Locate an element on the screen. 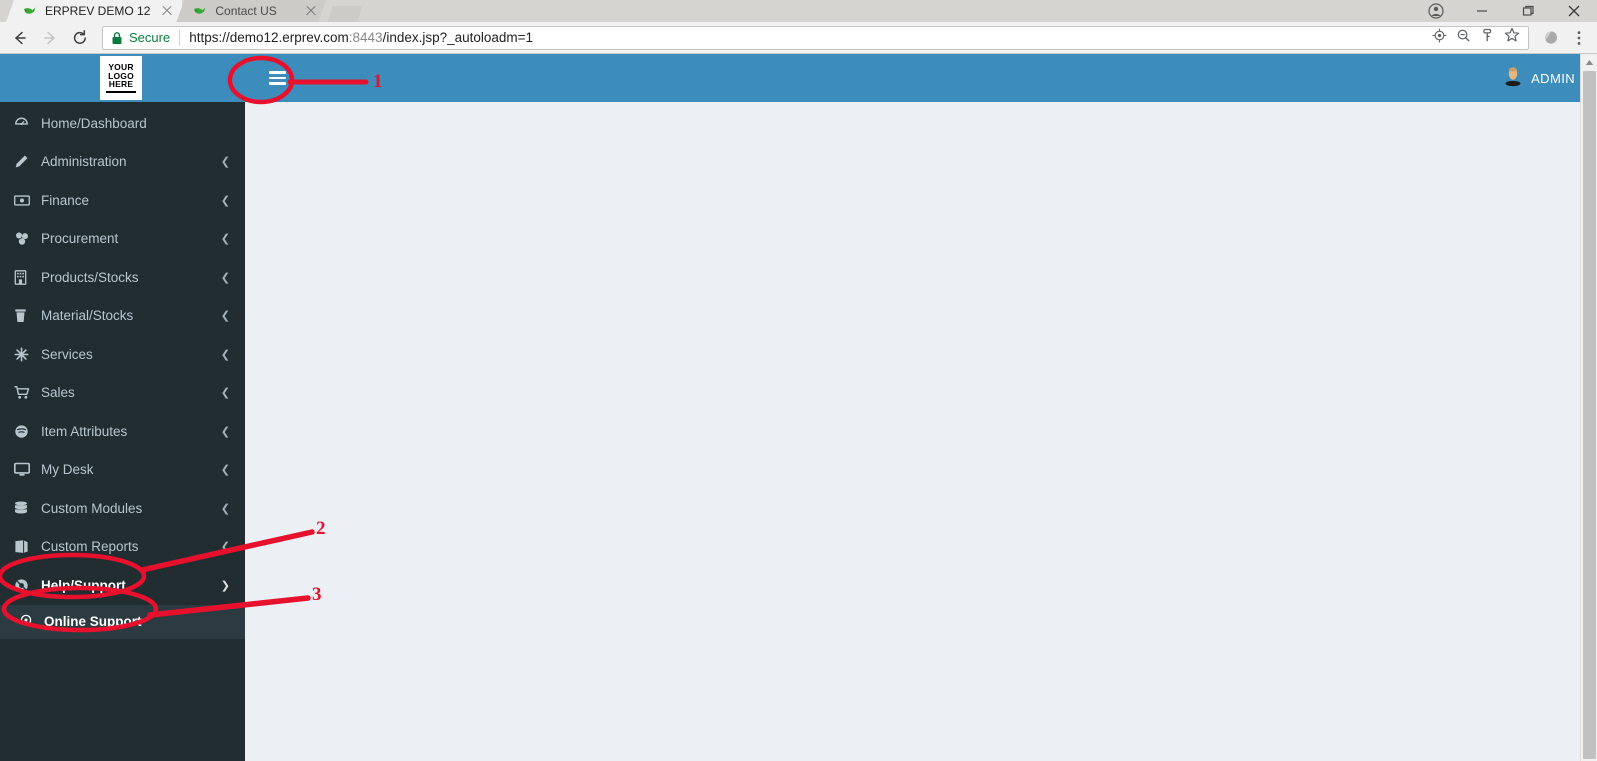 The height and width of the screenshot is (761, 1597). new-tab-button is located at coordinates (345, 14).